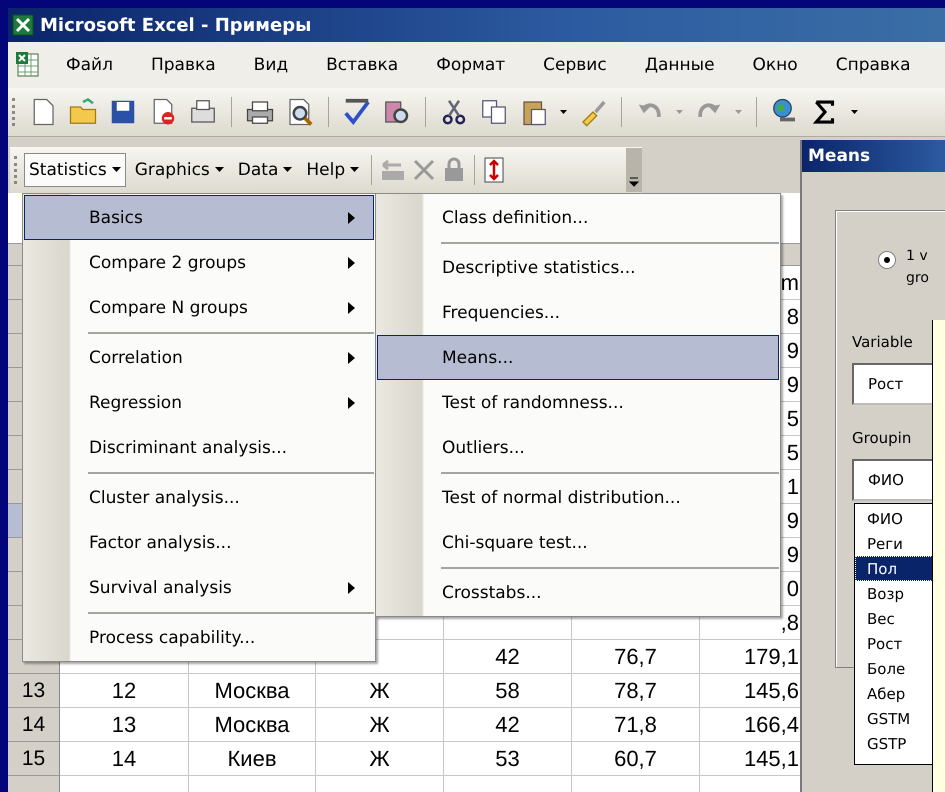 The image size is (945, 792). Describe the element at coordinates (176, 25) in the screenshot. I see `window-title: Microsoft Excel - Примеры` at that location.